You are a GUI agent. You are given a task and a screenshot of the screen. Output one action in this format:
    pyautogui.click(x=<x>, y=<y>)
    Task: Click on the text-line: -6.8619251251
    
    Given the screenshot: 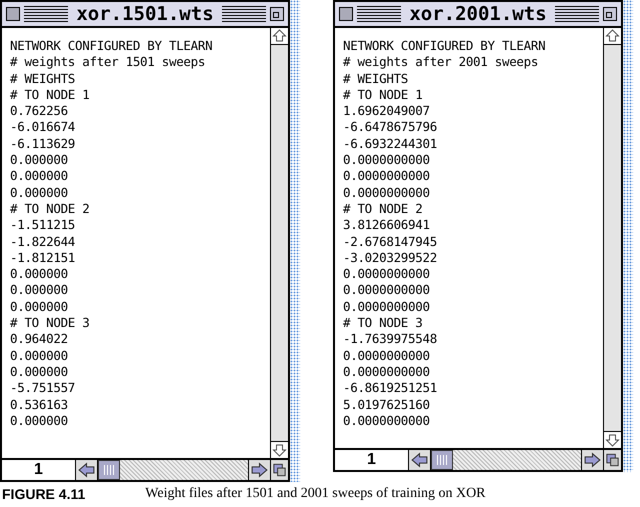 What is the action you would take?
    pyautogui.click(x=390, y=388)
    